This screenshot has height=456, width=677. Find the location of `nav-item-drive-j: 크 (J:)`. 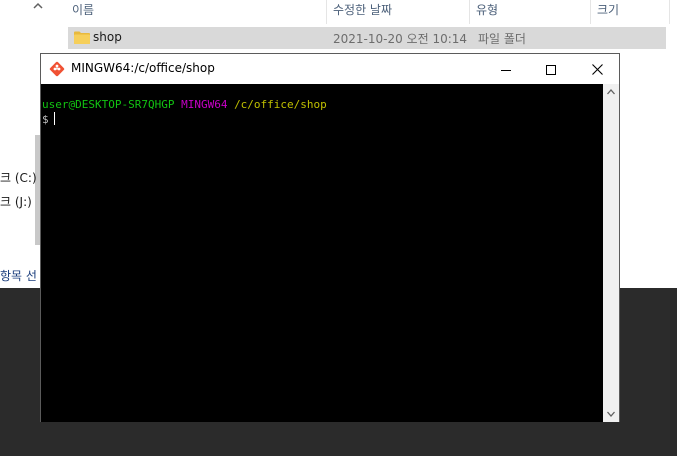

nav-item-drive-j: 크 (J:) is located at coordinates (16, 201).